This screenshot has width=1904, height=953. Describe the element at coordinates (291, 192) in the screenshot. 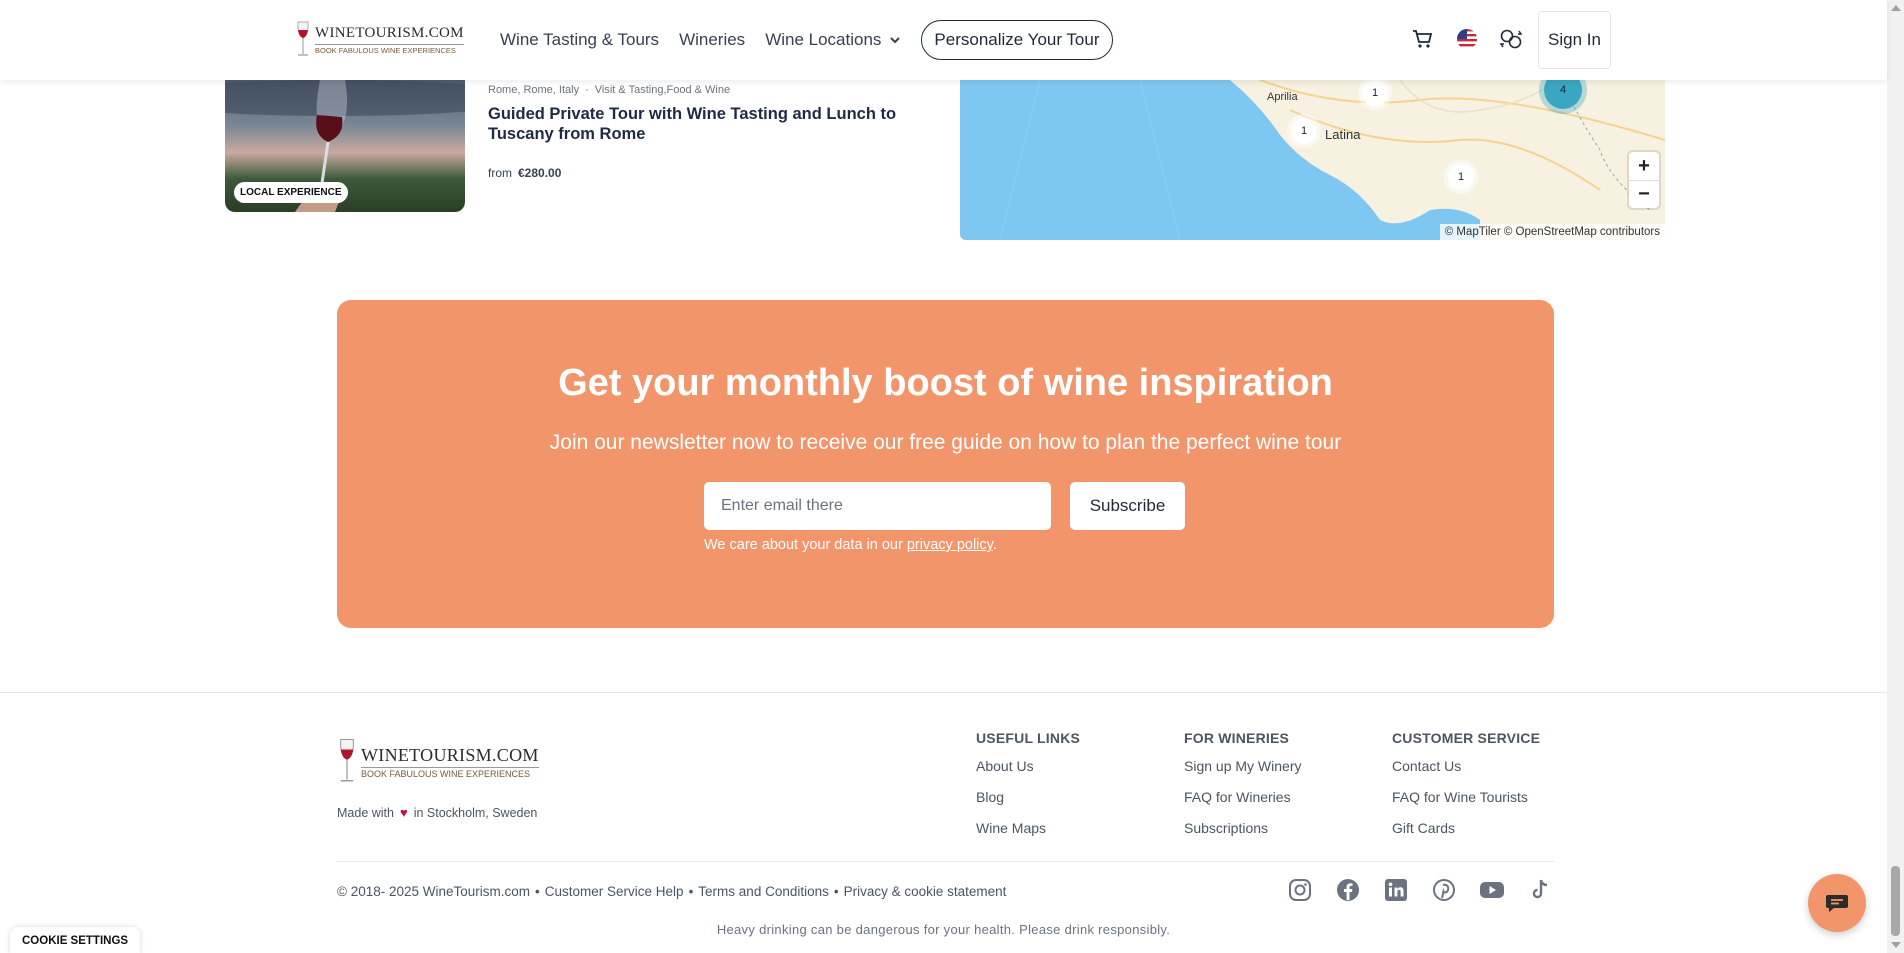

I see `local-experience-badge: LOCAL EXPERIENCE` at that location.